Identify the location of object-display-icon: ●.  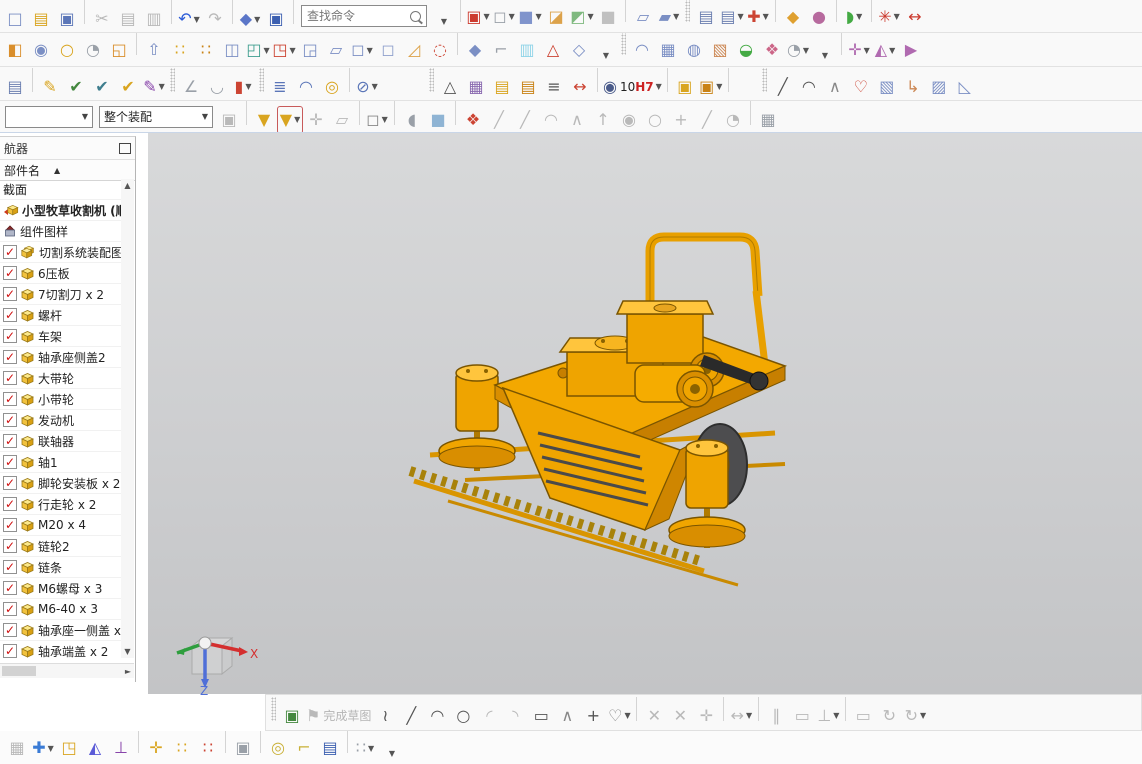
(819, 17).